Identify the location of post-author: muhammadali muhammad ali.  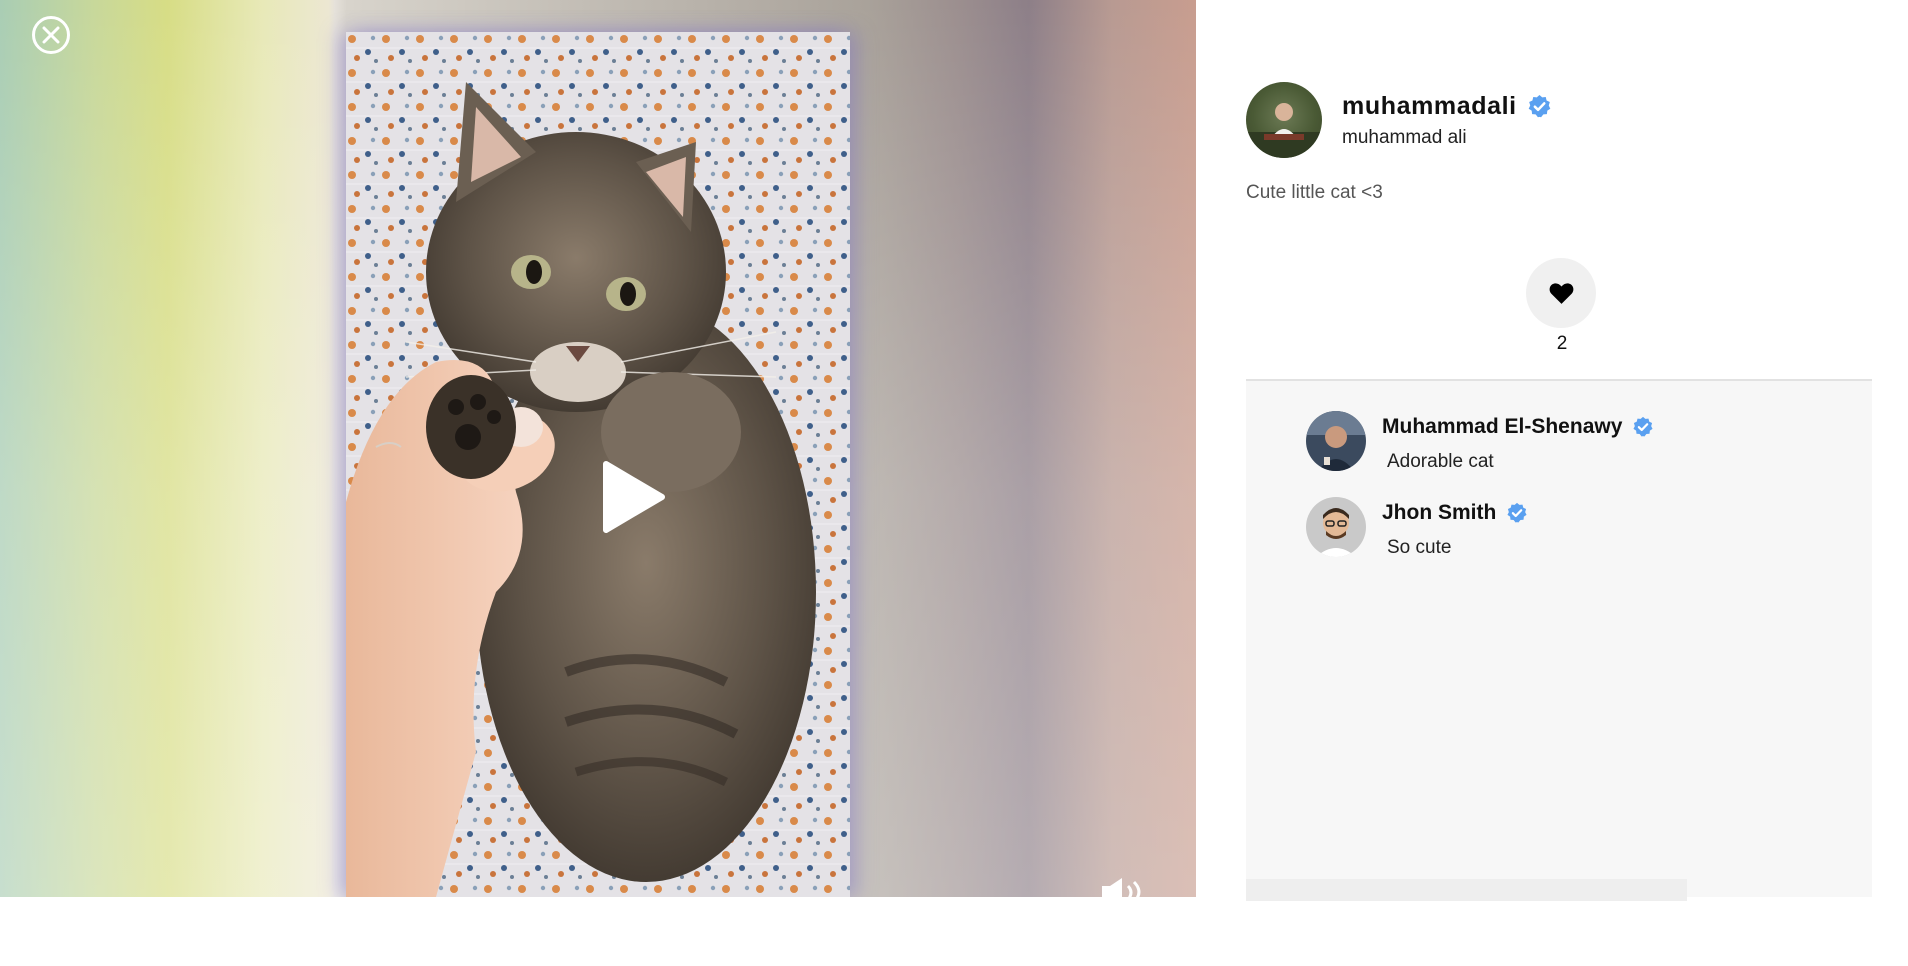
(1399, 120).